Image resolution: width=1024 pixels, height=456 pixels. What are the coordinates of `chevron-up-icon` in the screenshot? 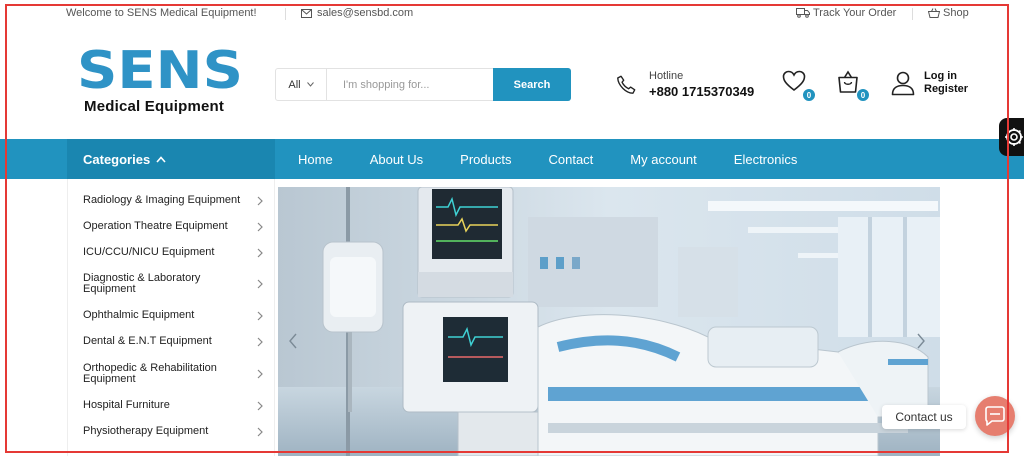 It's located at (161, 159).